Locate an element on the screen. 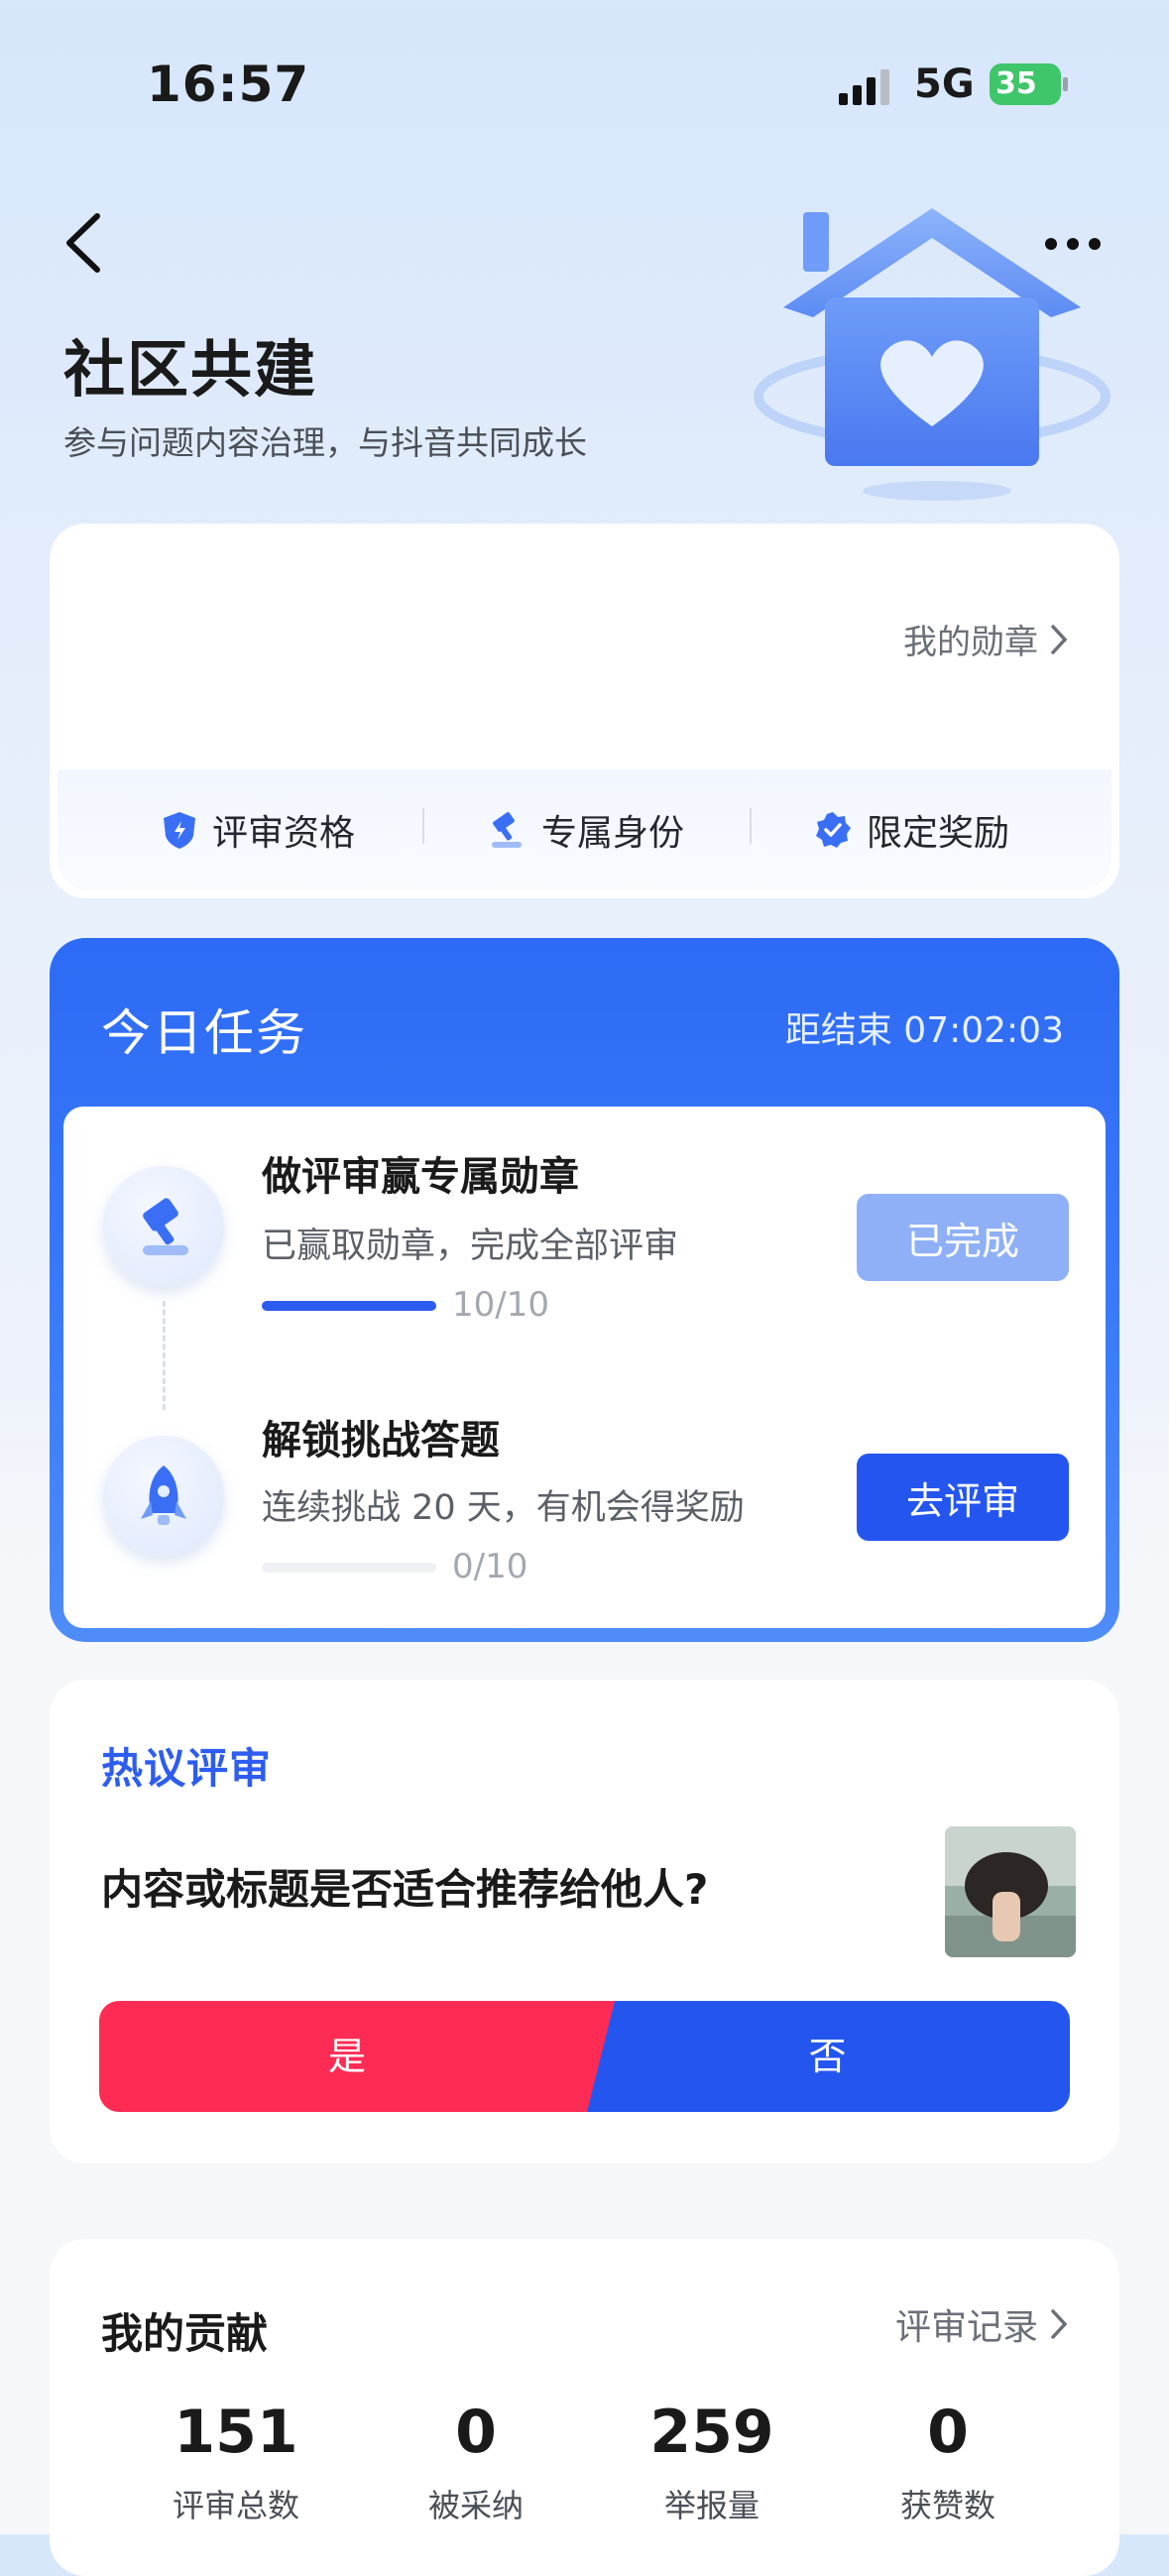  my-contribution-card: 我的贡献 评审记录 151 评审总数 0 被采纳 259 举报量 0 获赞数 is located at coordinates (584, 2407).